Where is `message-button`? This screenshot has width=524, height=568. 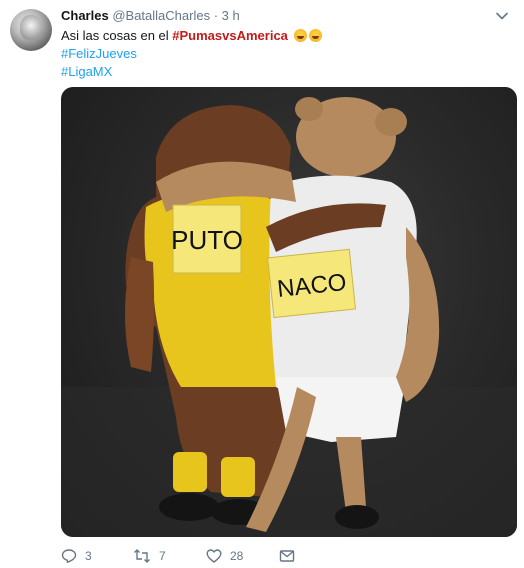
message-button is located at coordinates (291, 556).